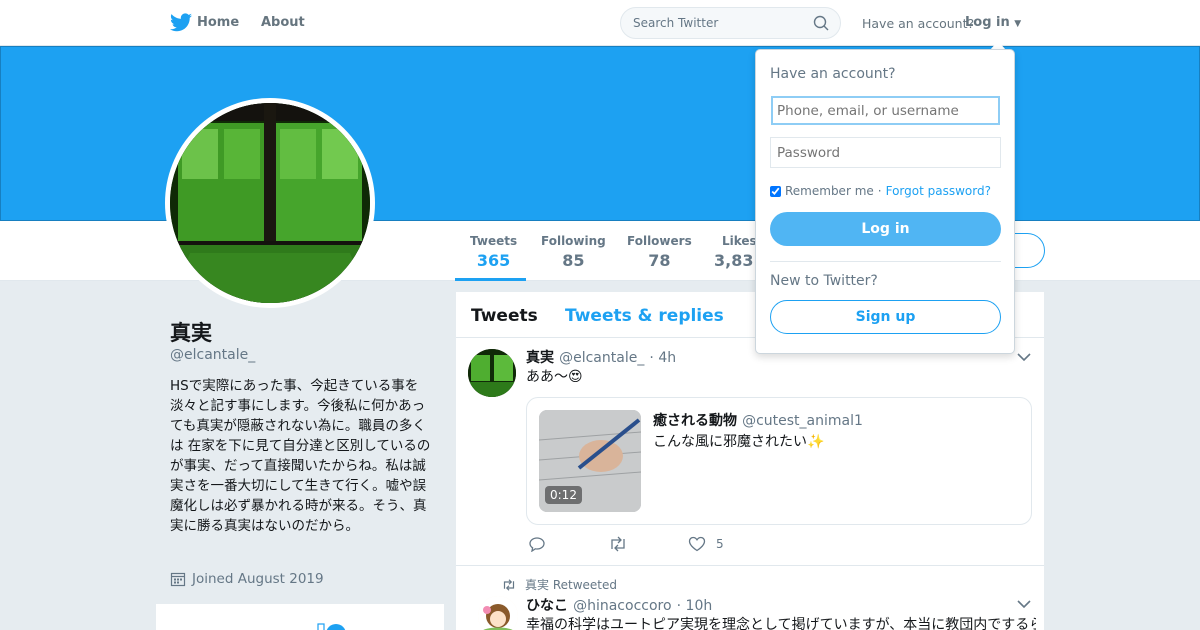 The width and height of the screenshot is (1200, 630). I want to click on retweet-context: 真実 Retweeted, so click(559, 584).